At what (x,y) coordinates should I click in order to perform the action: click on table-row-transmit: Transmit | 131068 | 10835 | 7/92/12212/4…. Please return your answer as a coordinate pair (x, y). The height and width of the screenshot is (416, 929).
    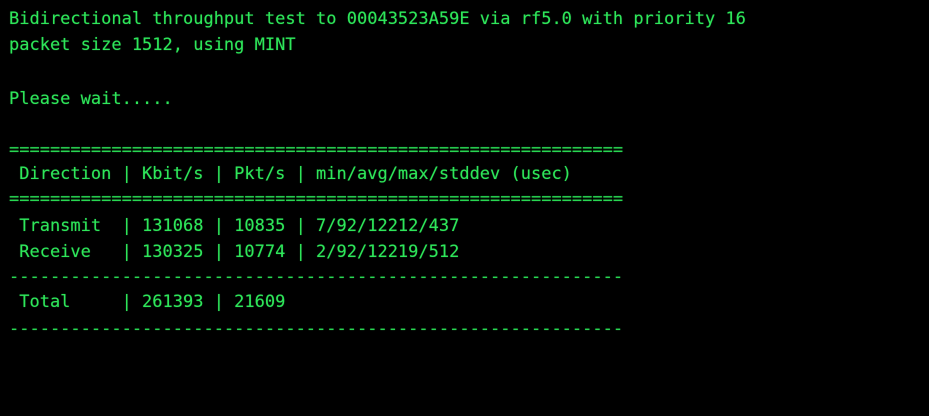
    Looking at the image, I should click on (234, 226).